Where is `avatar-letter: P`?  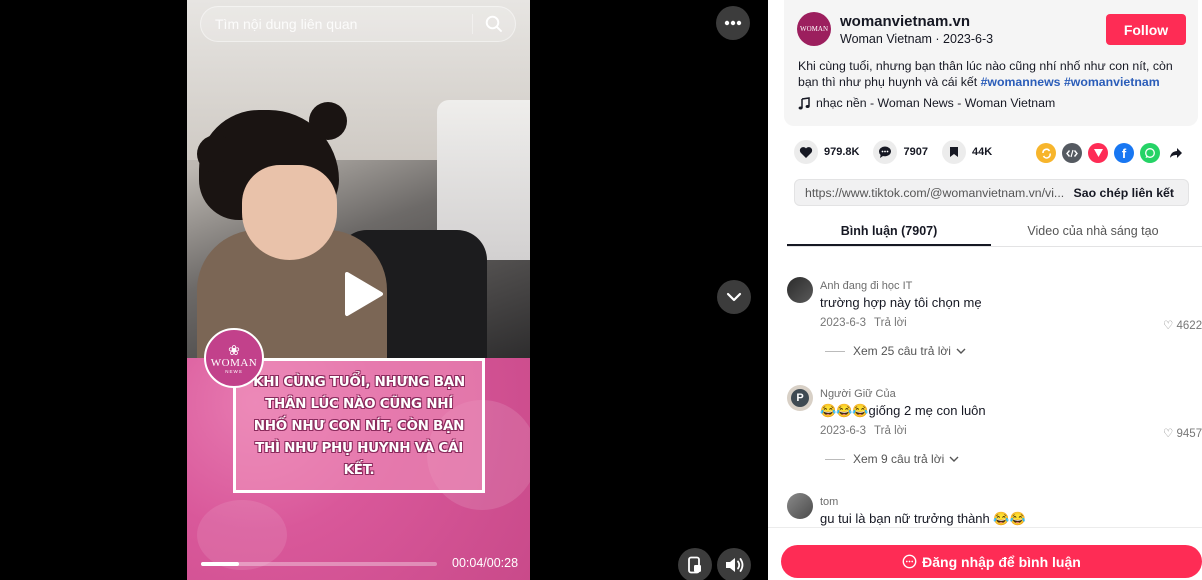 avatar-letter: P is located at coordinates (800, 398).